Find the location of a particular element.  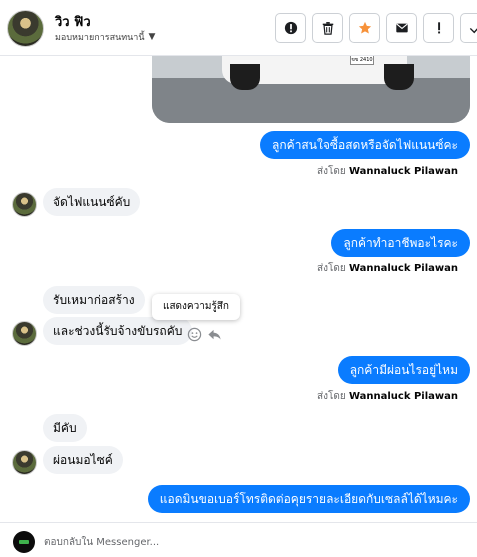

incoming-message: และช่วงนี้รับจ้างขับรถคับ is located at coordinates (118, 331).